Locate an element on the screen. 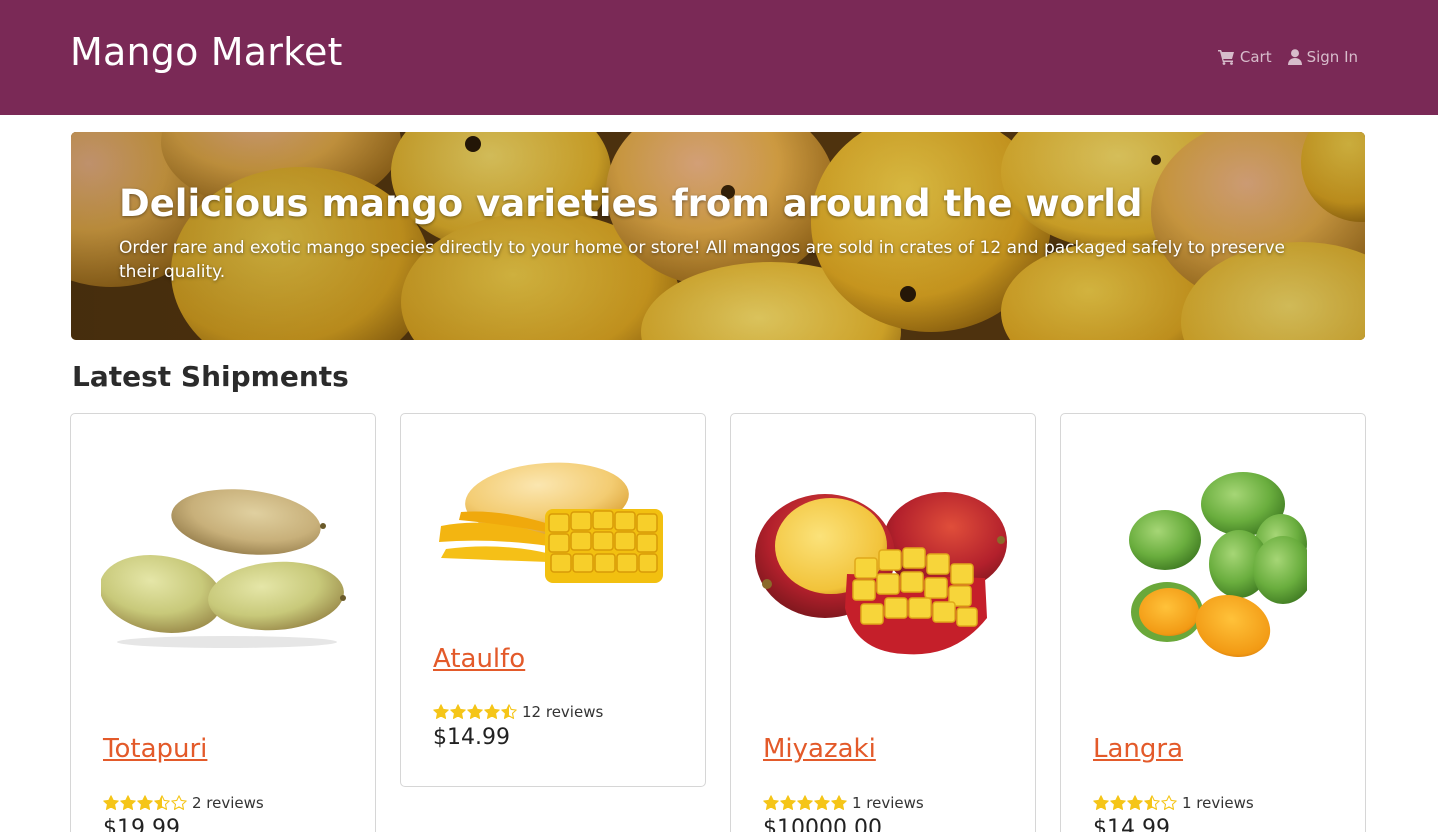  product-name-link: Miyazaki is located at coordinates (819, 749).